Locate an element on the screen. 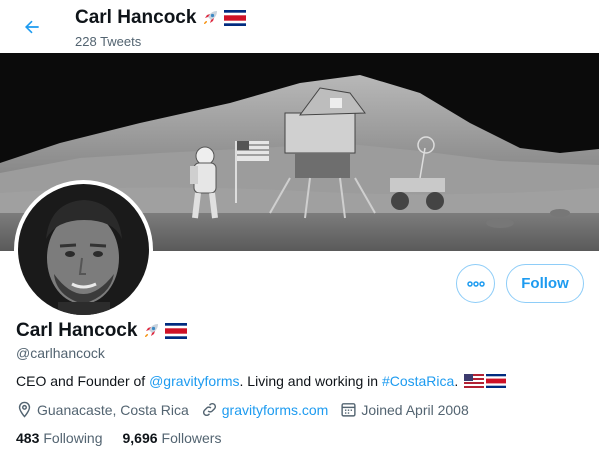 The image size is (599, 455). profile-header-bar: Carl Hancock 228 Tweets is located at coordinates (299, 26).